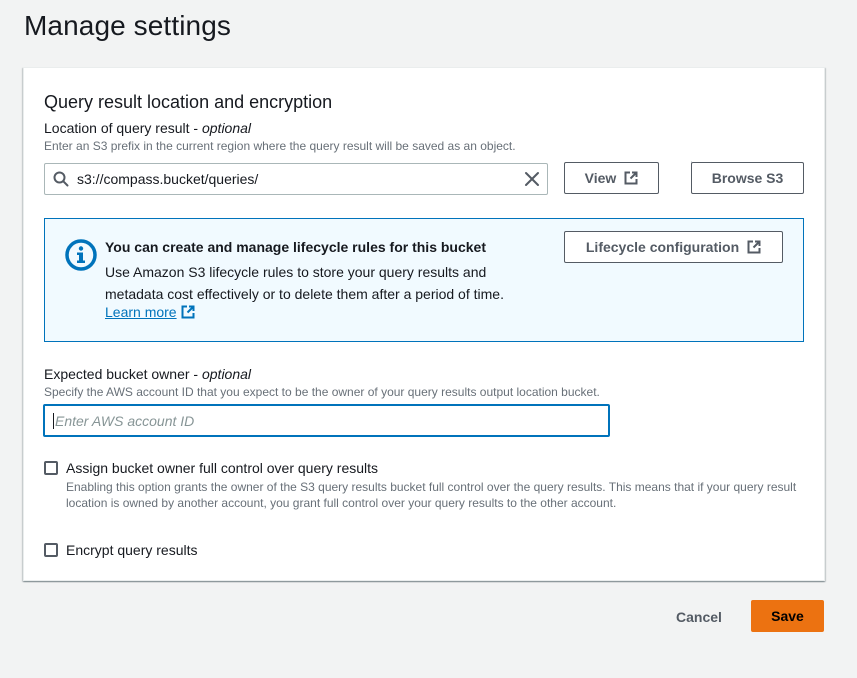 The height and width of the screenshot is (678, 857). I want to click on location-input-value: s3://compass.bucket/queries/, so click(297, 179).